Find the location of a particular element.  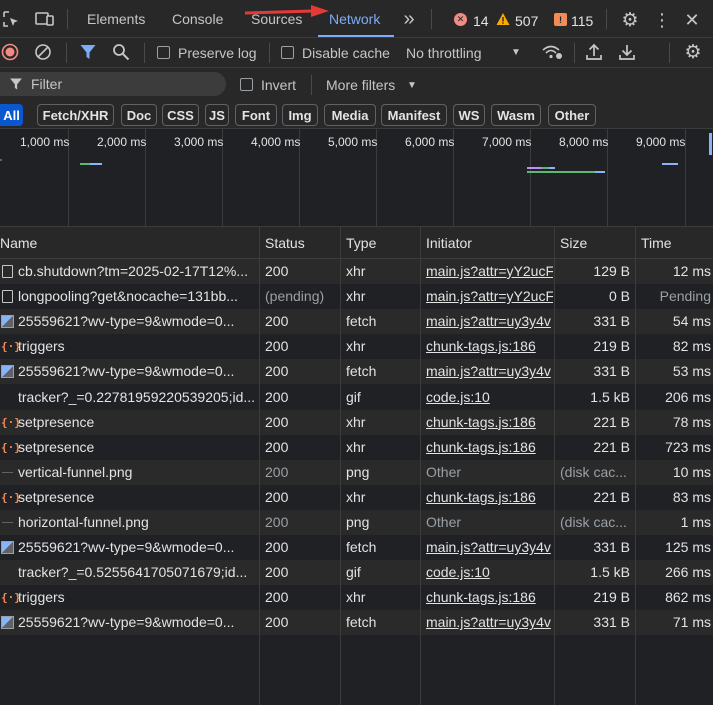

request-type: fetch is located at coordinates (361, 371).